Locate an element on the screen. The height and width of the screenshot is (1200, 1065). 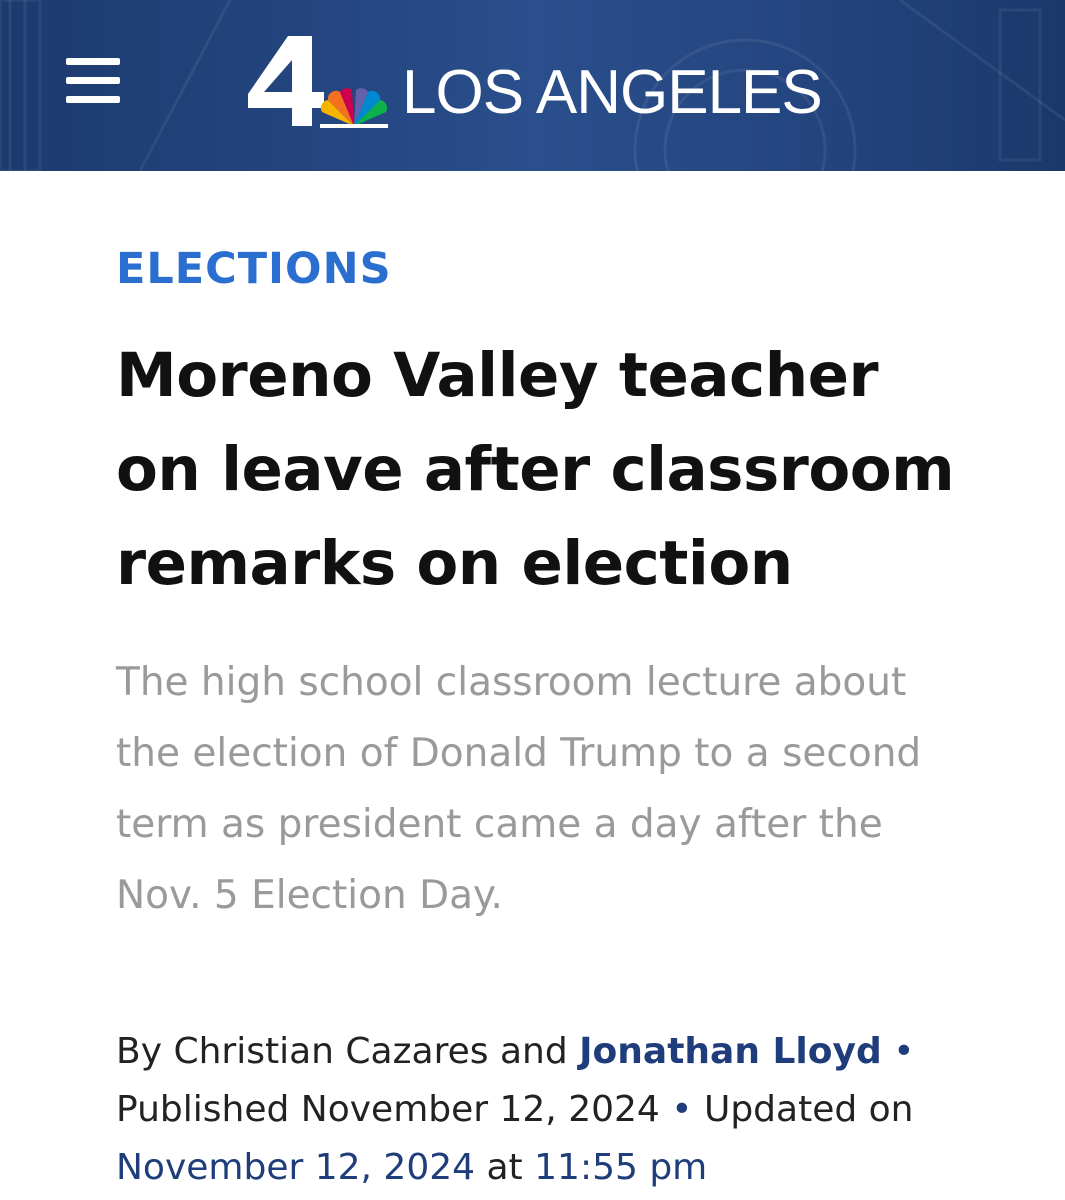
byline-conjunction: and is located at coordinates (533, 1051).